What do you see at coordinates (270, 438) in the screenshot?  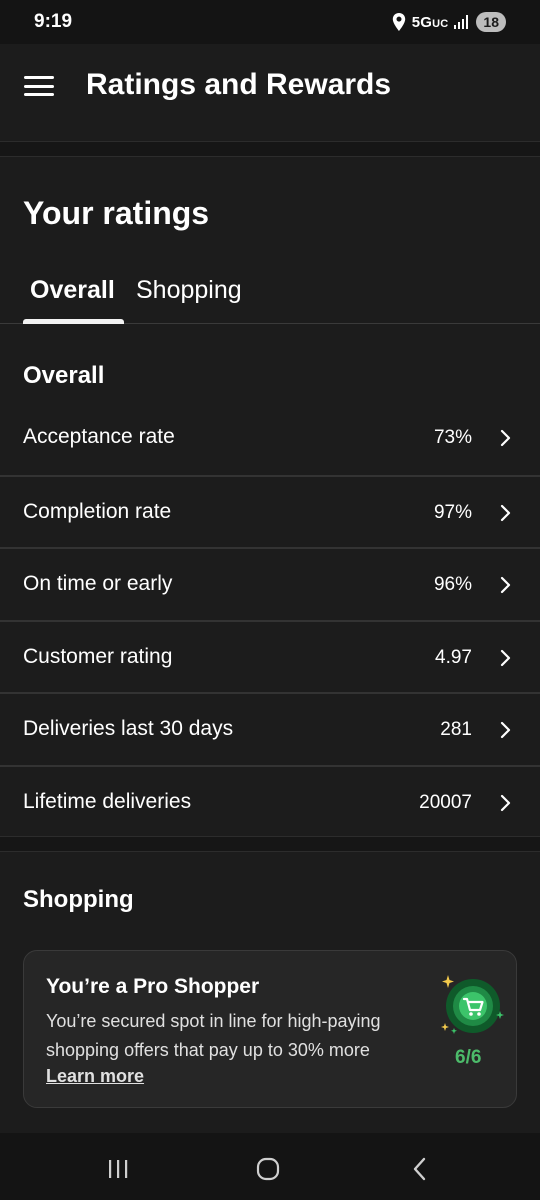 I see `metric-row-acceptance-rate: Acceptance rate 73%` at bounding box center [270, 438].